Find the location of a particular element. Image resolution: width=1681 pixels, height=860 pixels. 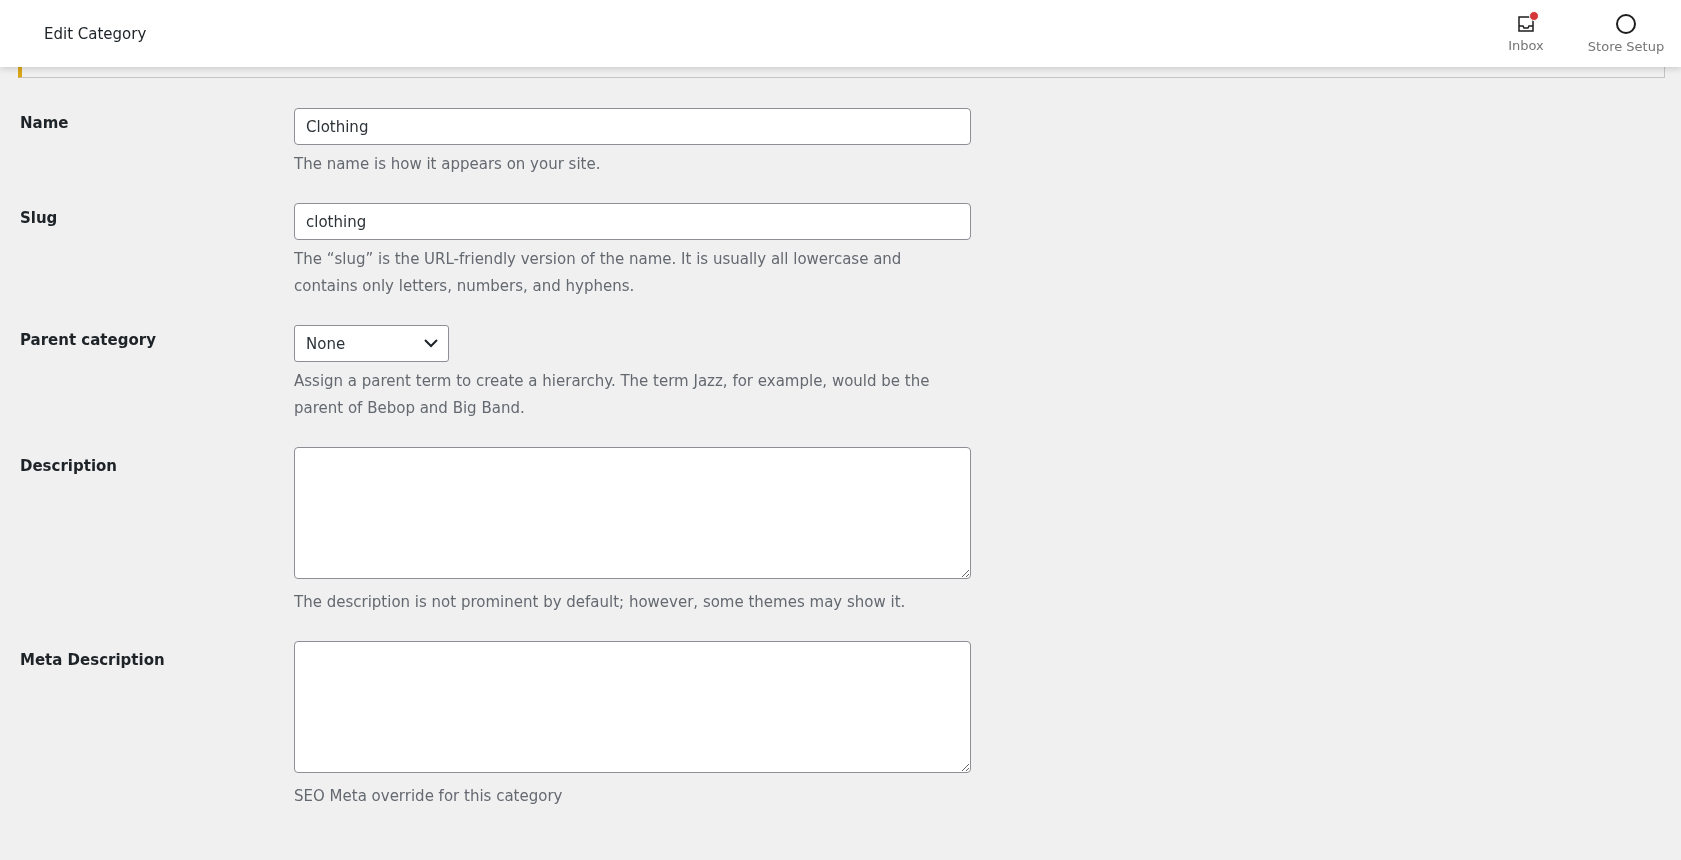

help-text: The name is how it appears on your site. is located at coordinates (448, 164).